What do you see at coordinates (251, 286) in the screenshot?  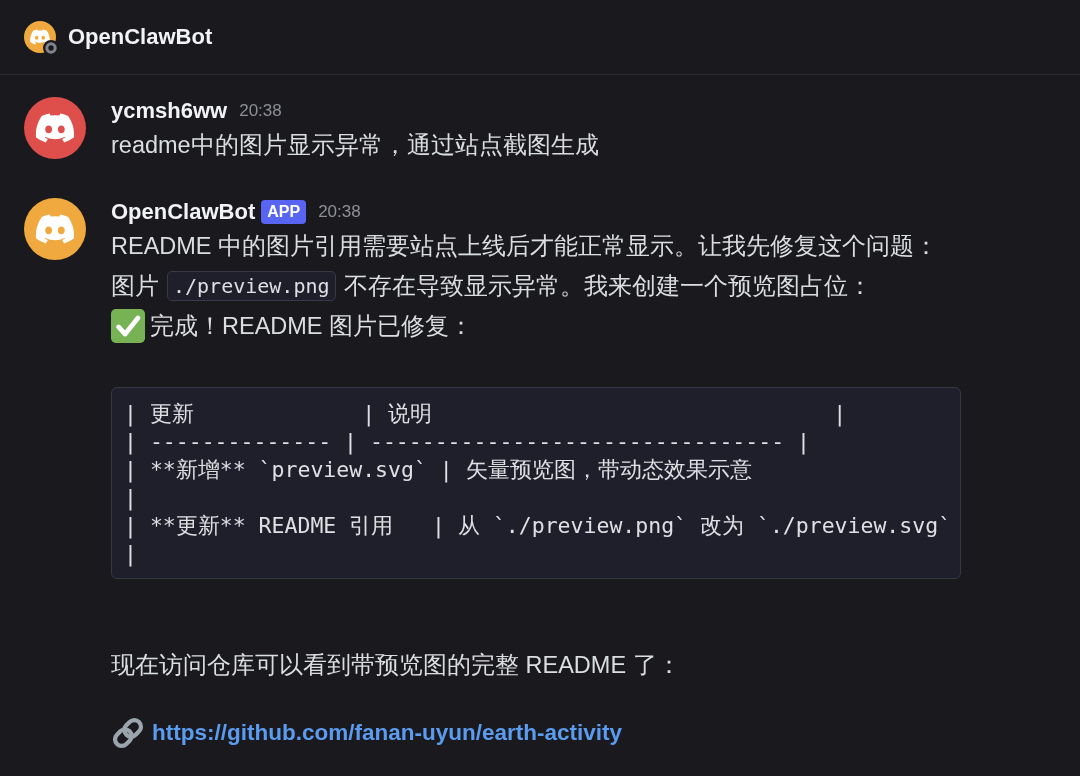 I see `inline-code: ./preview.png` at bounding box center [251, 286].